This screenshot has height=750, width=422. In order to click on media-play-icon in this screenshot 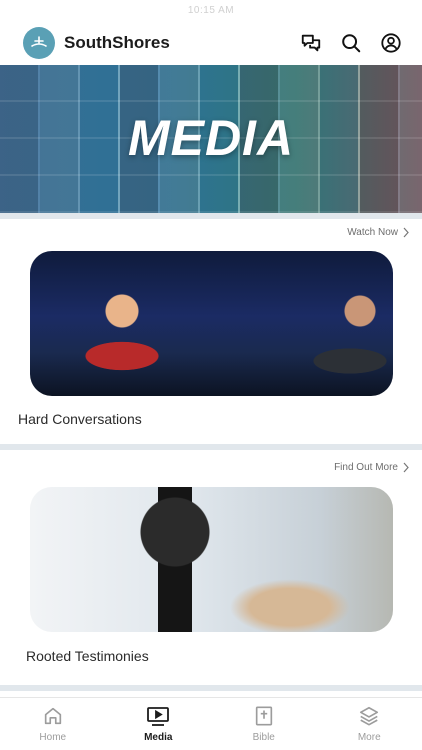, I will do `click(158, 716)`.